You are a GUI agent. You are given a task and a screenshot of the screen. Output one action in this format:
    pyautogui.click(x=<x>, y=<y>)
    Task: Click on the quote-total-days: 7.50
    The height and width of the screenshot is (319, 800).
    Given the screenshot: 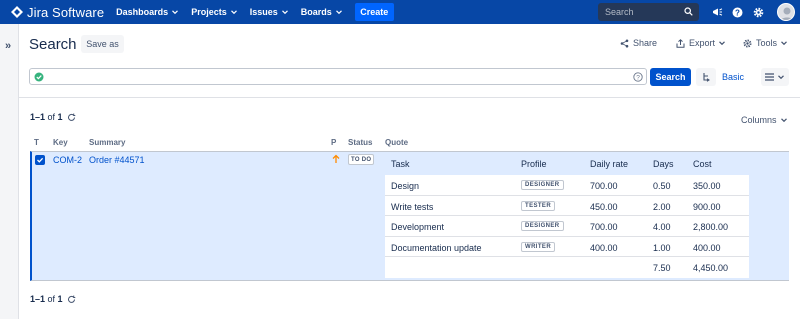 What is the action you would take?
    pyautogui.click(x=662, y=268)
    